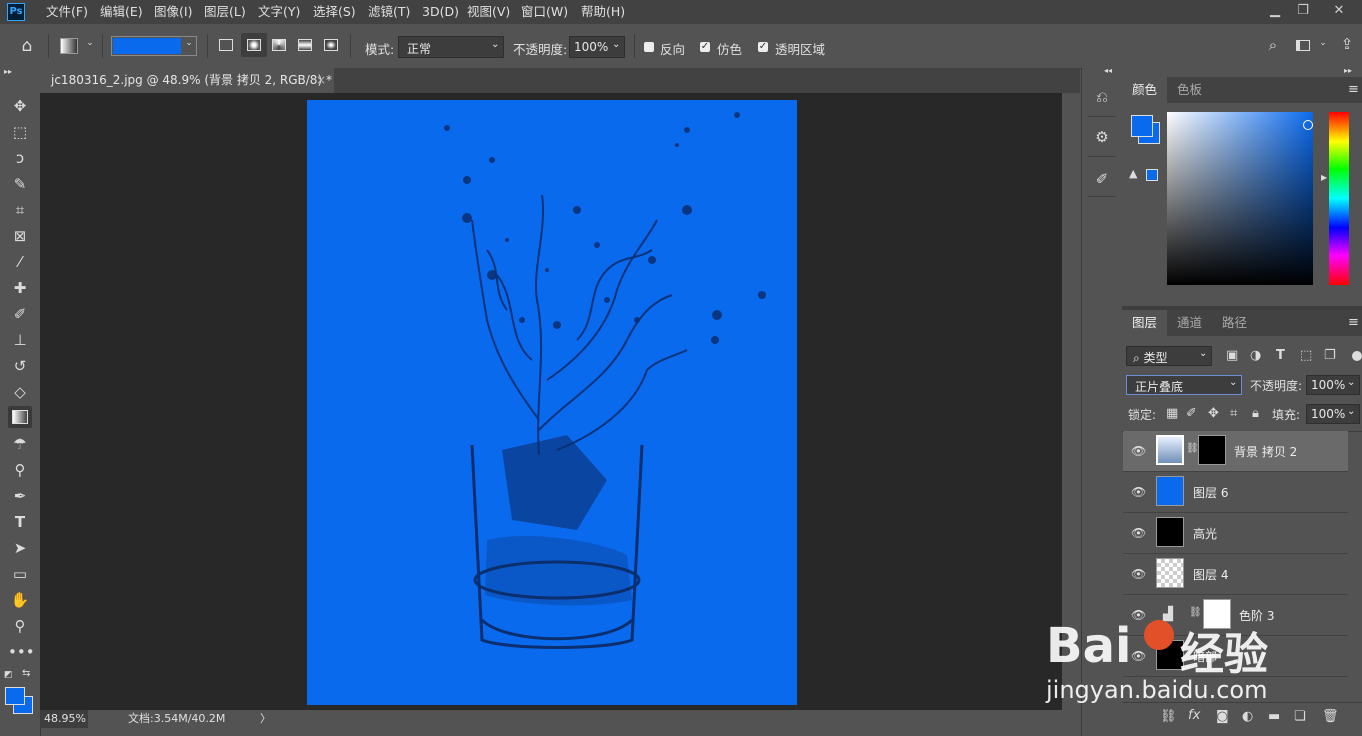 The image size is (1362, 736). I want to click on color-picker-handle, so click(1308, 125).